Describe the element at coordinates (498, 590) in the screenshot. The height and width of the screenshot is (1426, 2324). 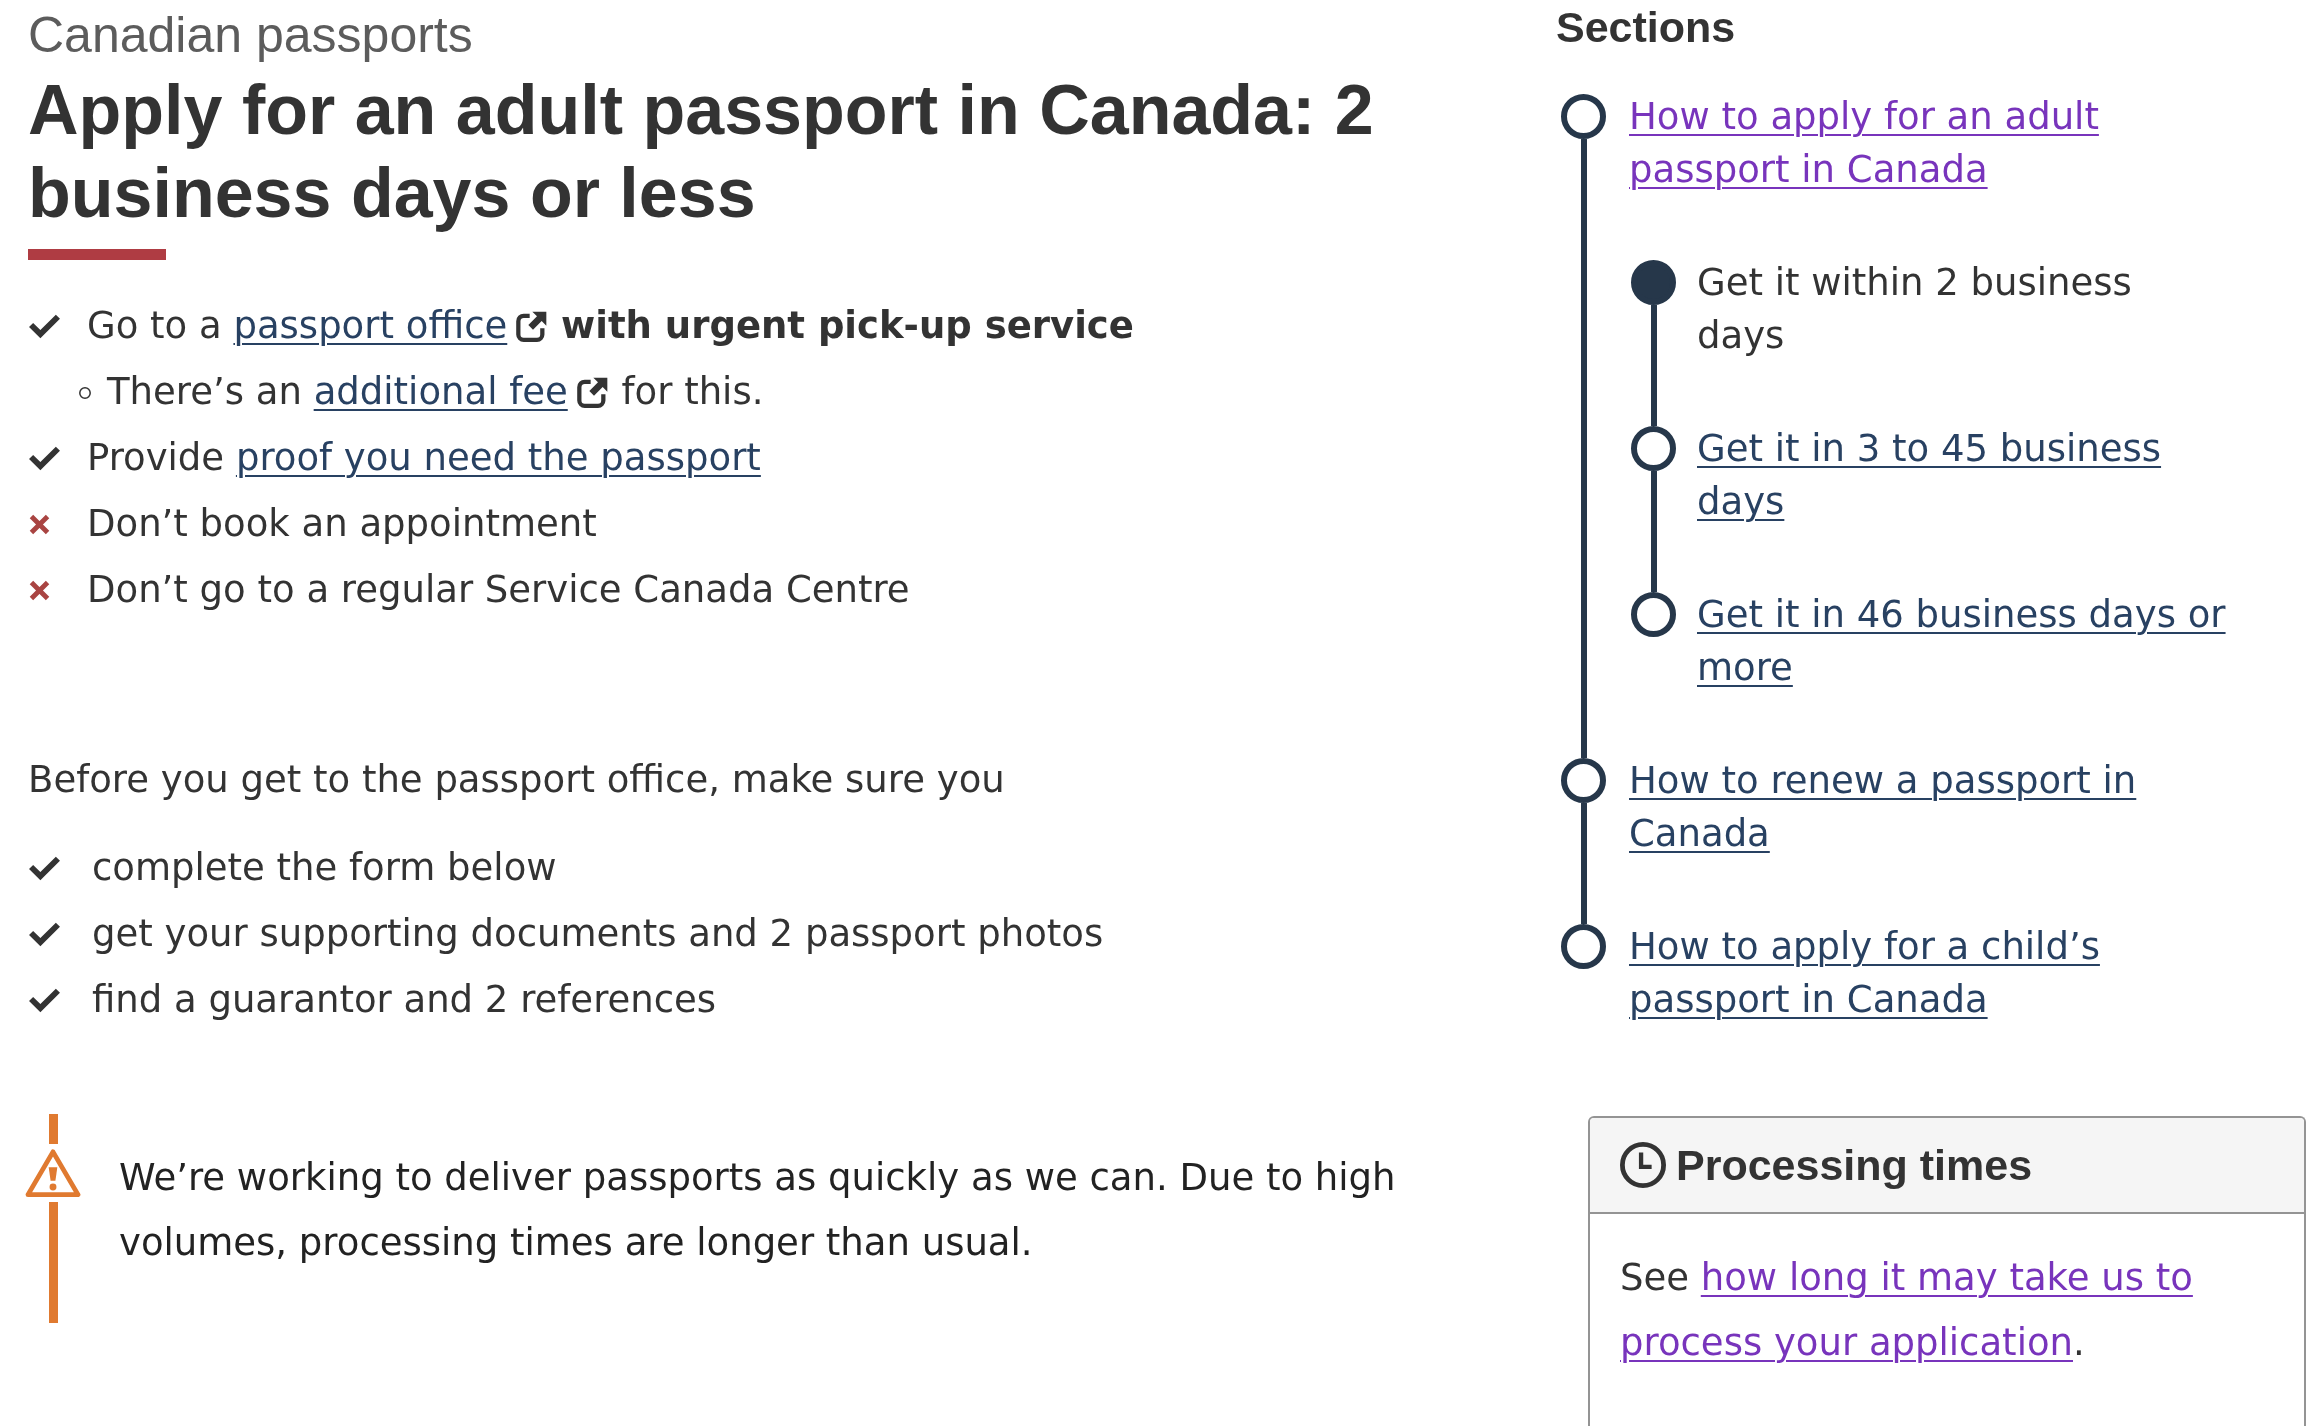
I see `list-item-text: Don’t go to a regular Service Canada Centre` at that location.